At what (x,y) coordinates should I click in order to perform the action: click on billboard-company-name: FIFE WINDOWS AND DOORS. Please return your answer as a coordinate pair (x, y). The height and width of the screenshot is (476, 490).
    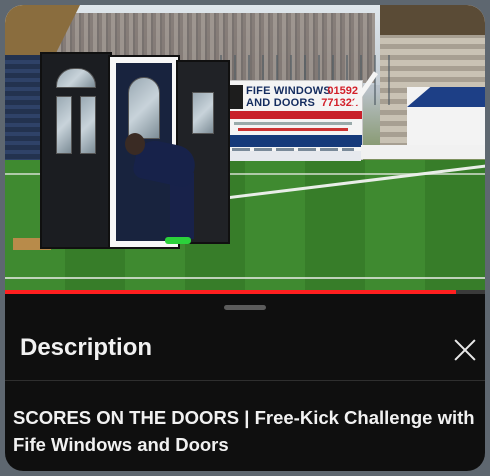
    Looking at the image, I should click on (288, 97).